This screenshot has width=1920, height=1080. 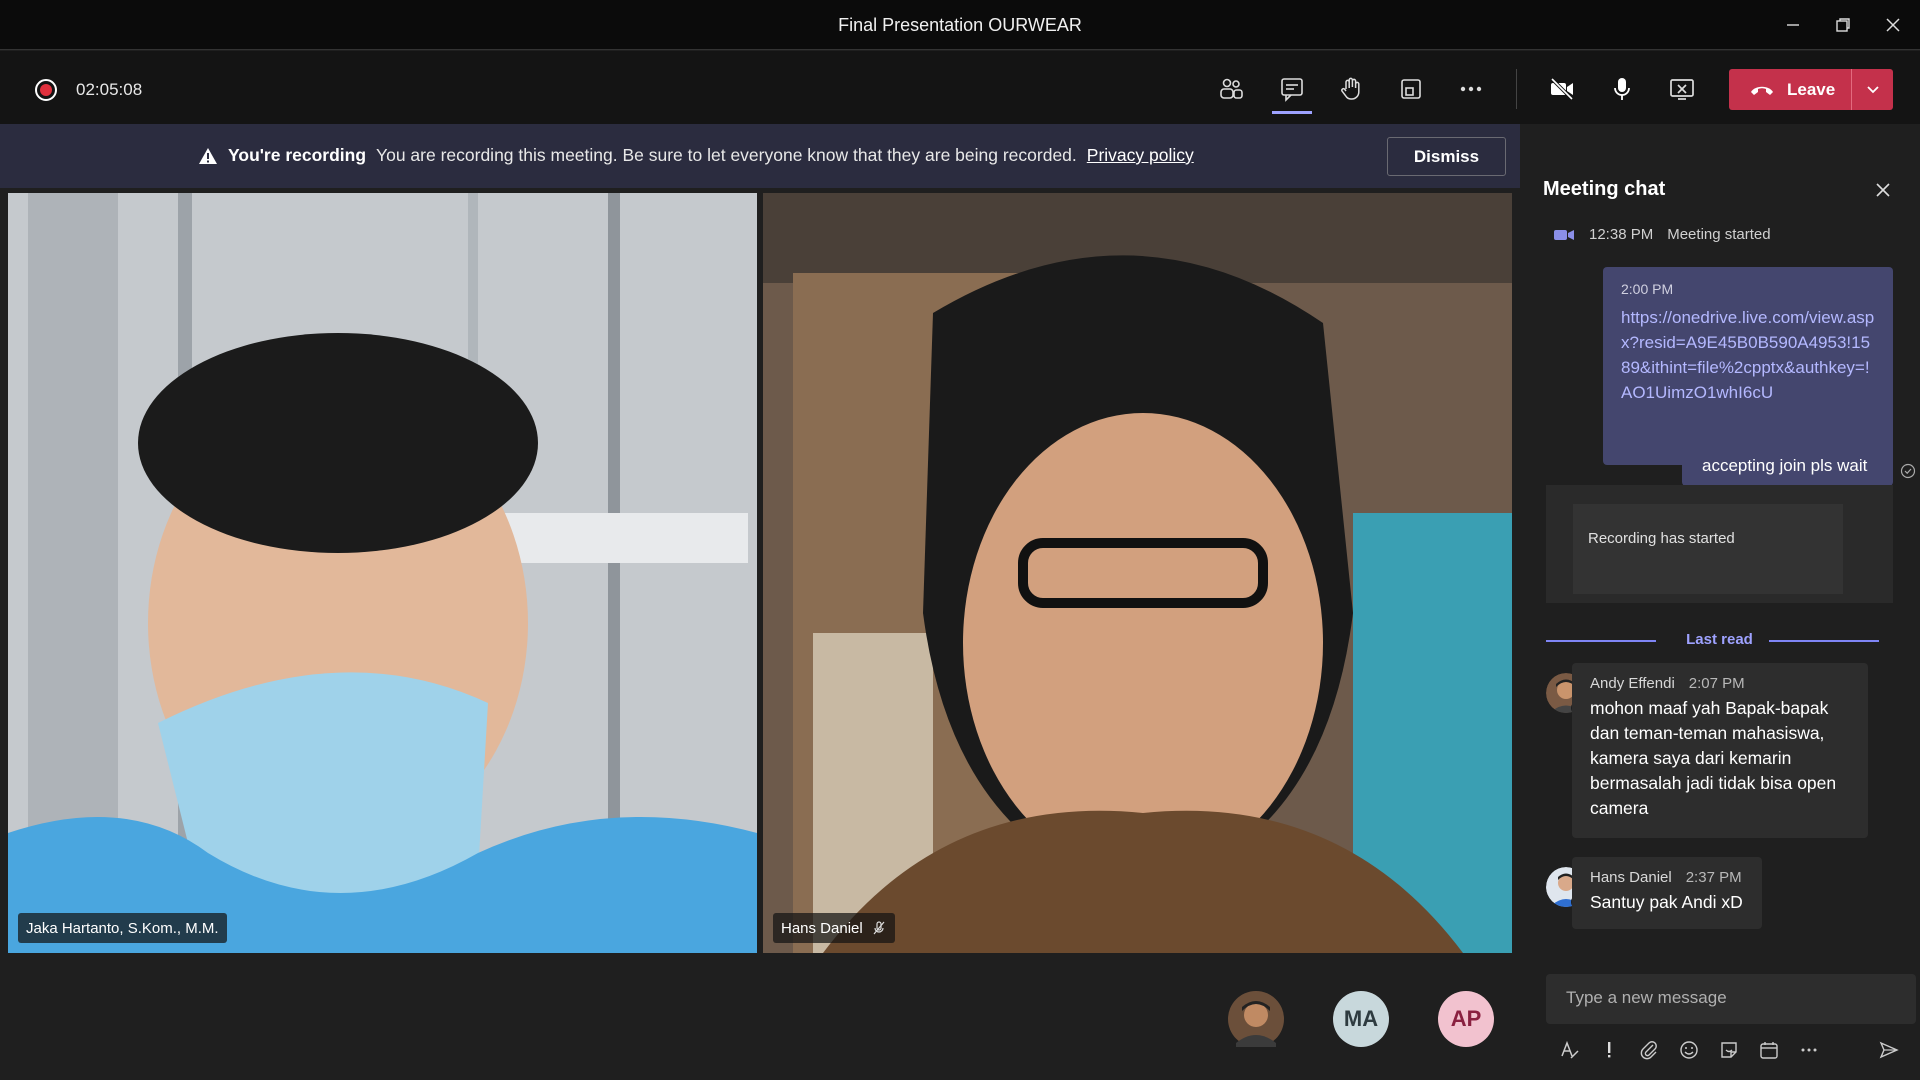 I want to click on recording-title: You're recording, so click(x=297, y=155).